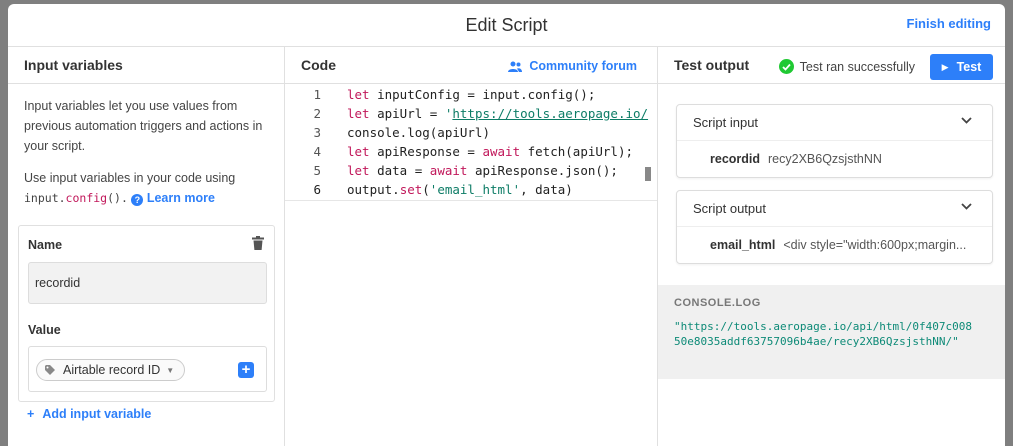  I want to click on console-log-title: CONSOLE.LOG, so click(717, 303).